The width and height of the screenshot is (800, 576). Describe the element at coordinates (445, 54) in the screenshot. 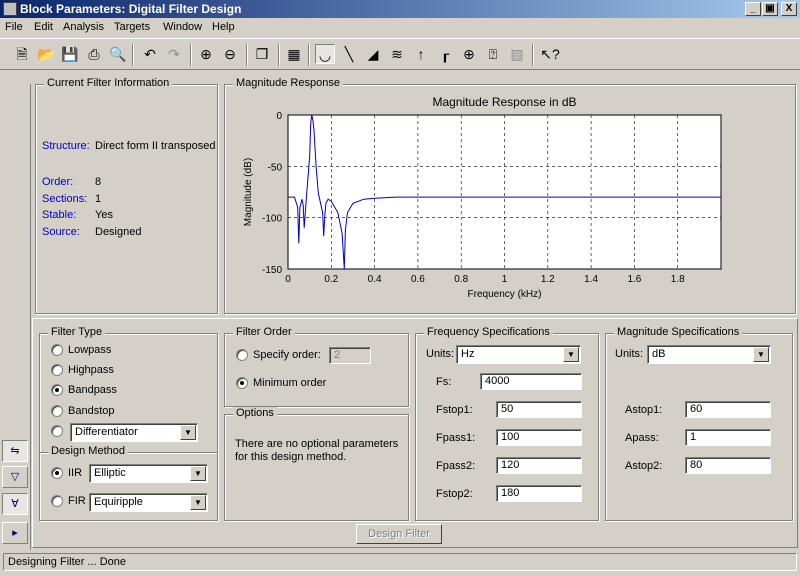

I see `step-response-icon: ┎` at that location.